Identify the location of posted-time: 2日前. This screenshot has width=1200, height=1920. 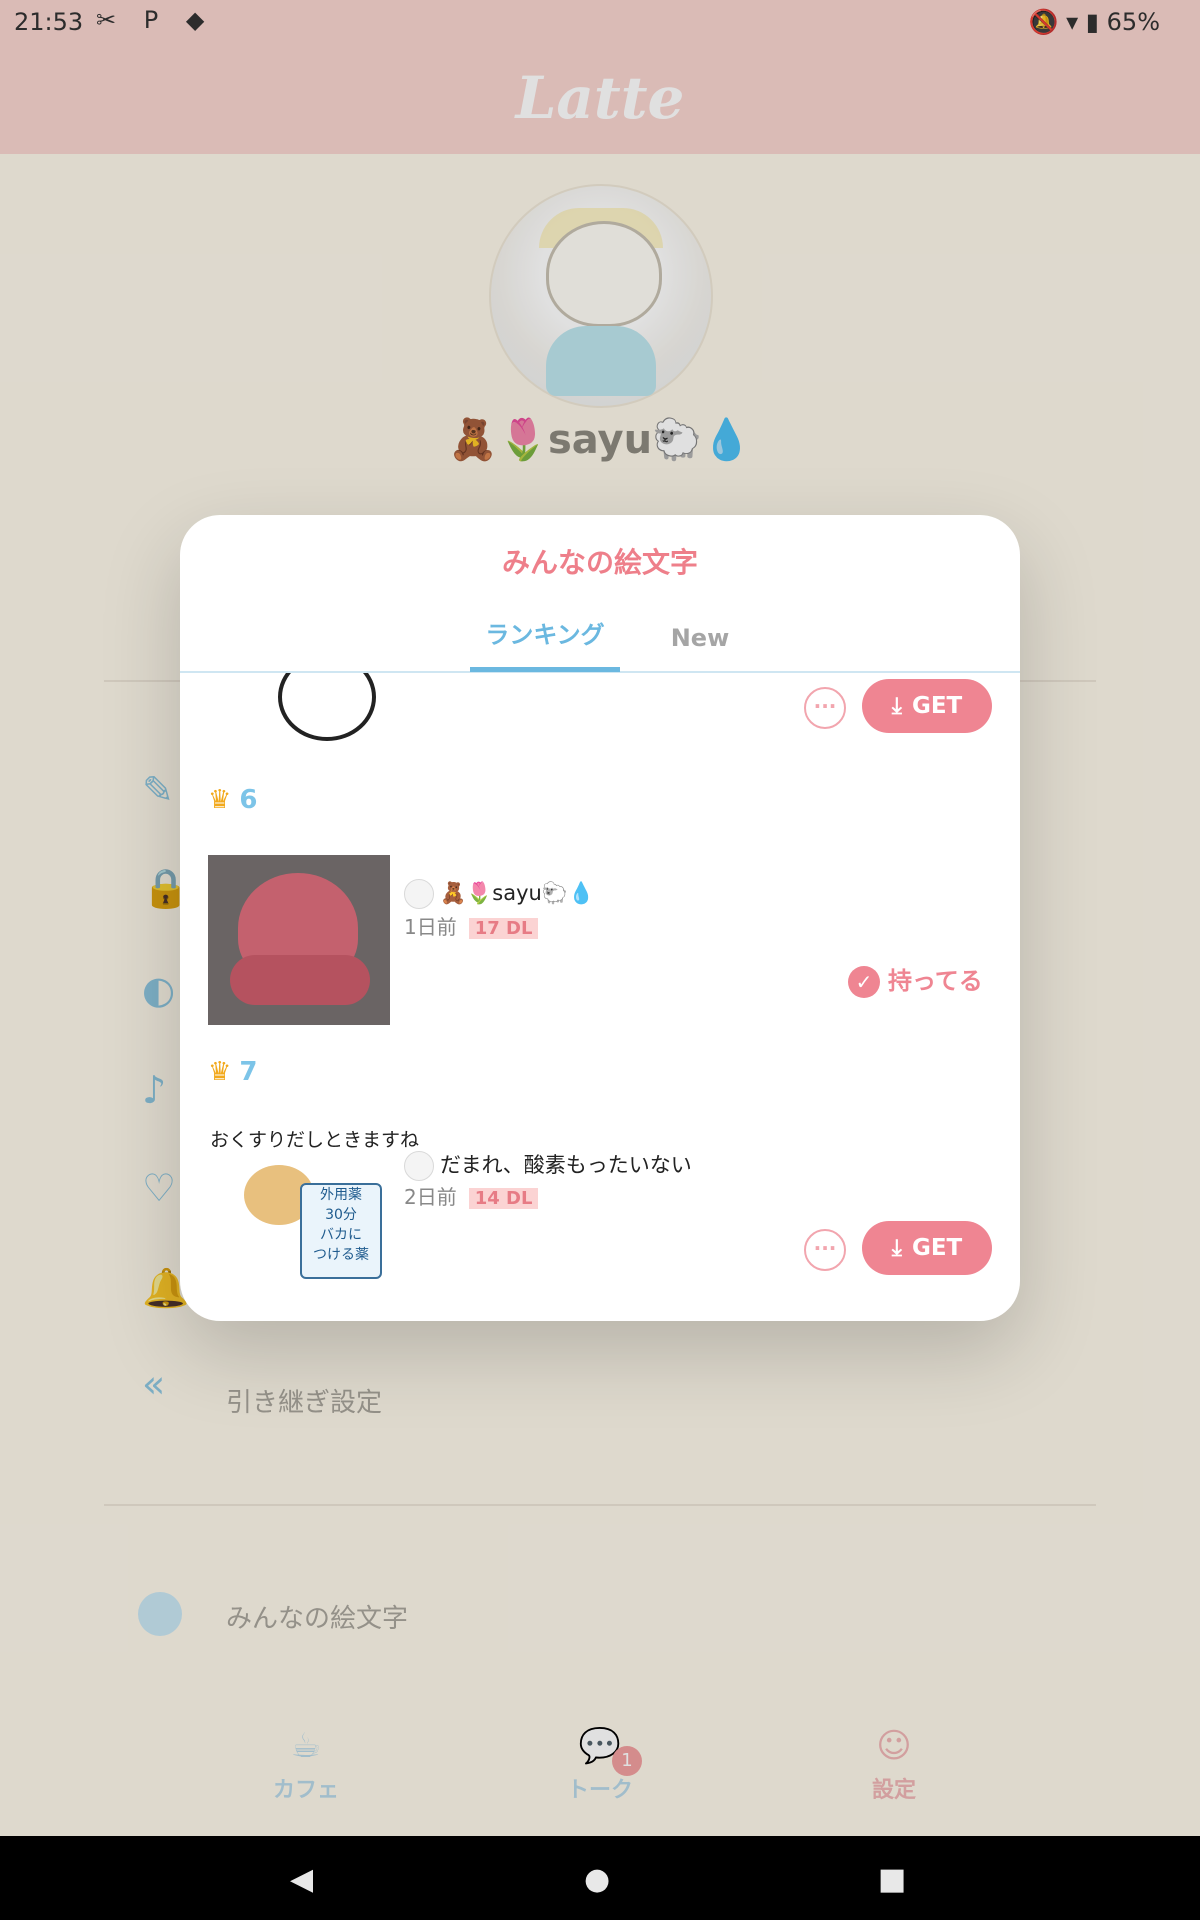
(430, 1197).